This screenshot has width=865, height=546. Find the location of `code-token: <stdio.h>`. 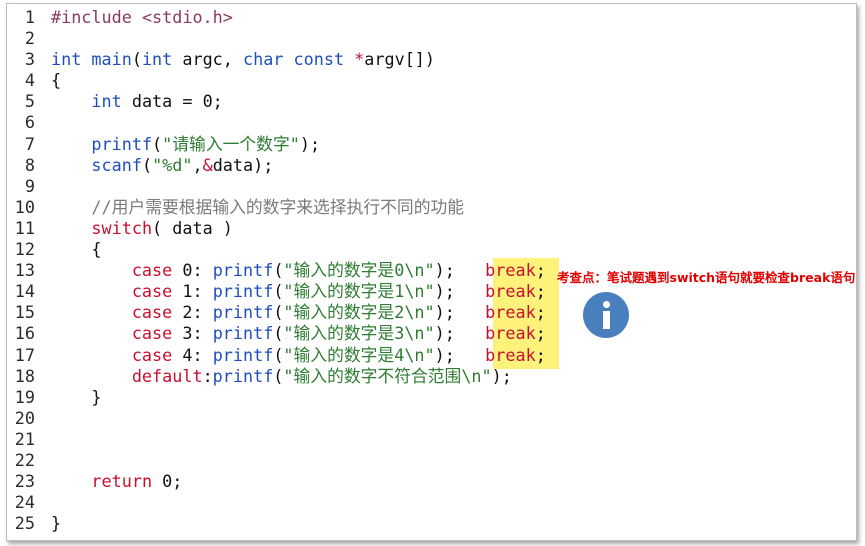

code-token: <stdio.h> is located at coordinates (187, 17).